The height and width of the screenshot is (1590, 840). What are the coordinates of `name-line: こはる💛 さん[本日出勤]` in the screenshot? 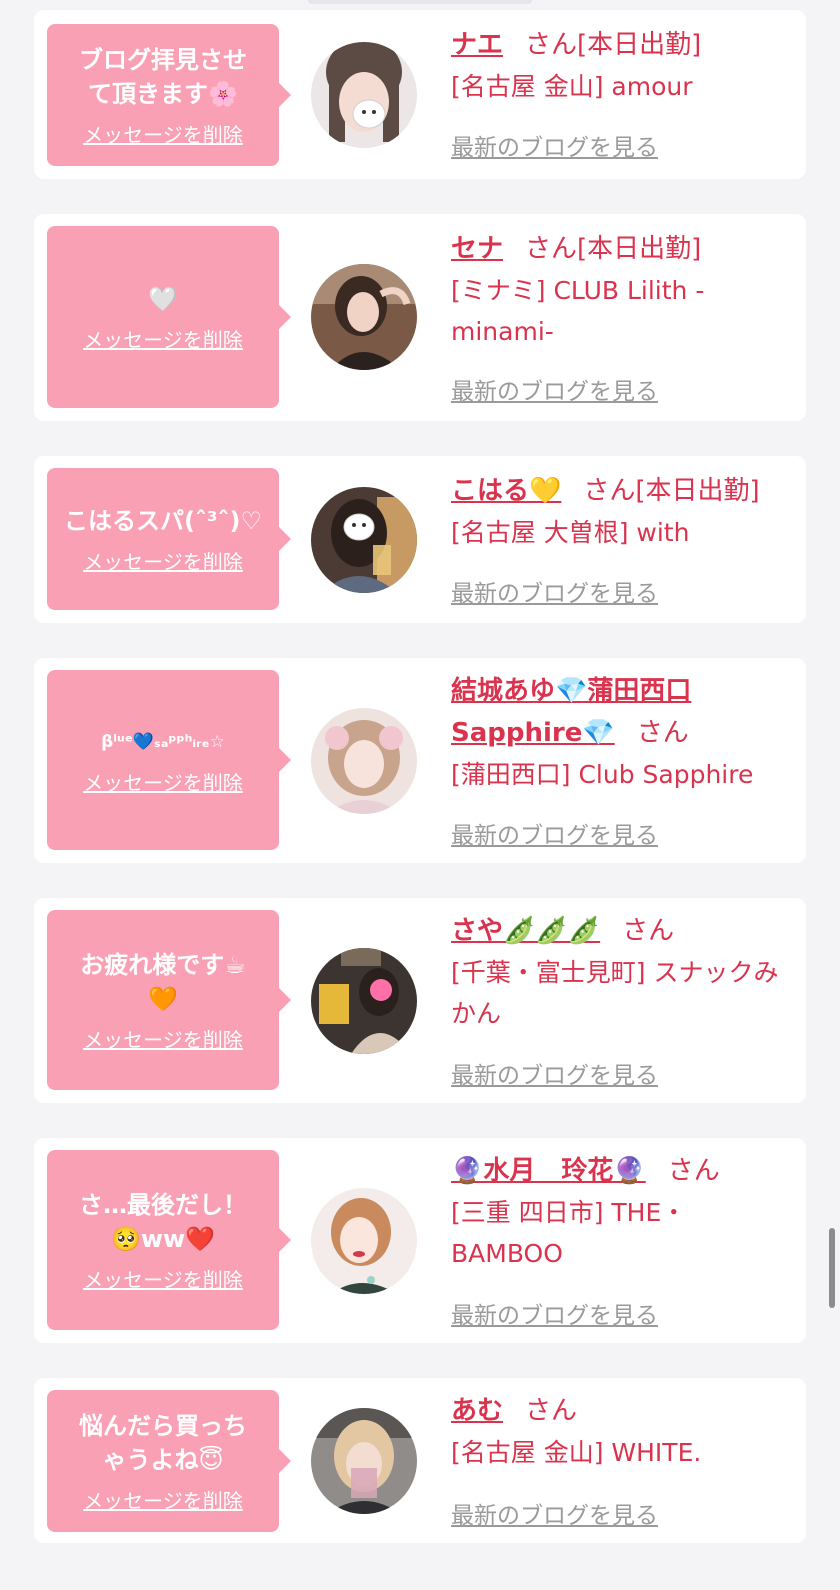 It's located at (622, 491).